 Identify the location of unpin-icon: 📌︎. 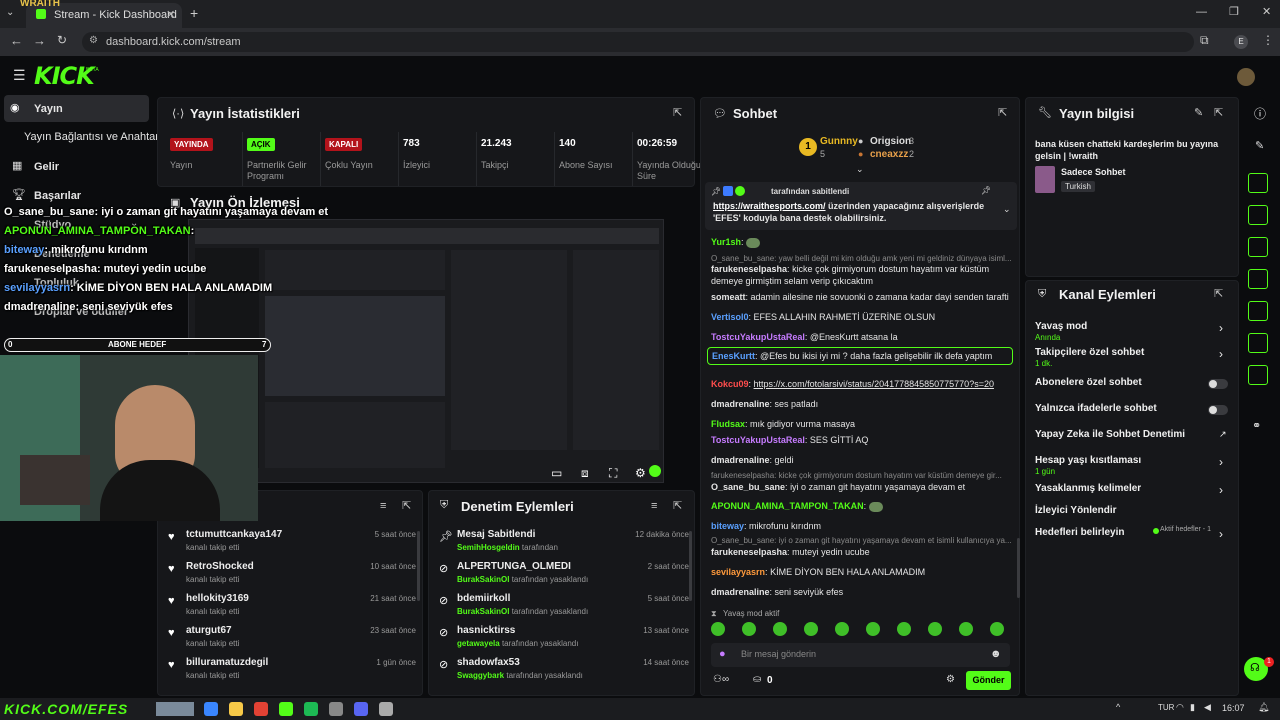
(986, 190).